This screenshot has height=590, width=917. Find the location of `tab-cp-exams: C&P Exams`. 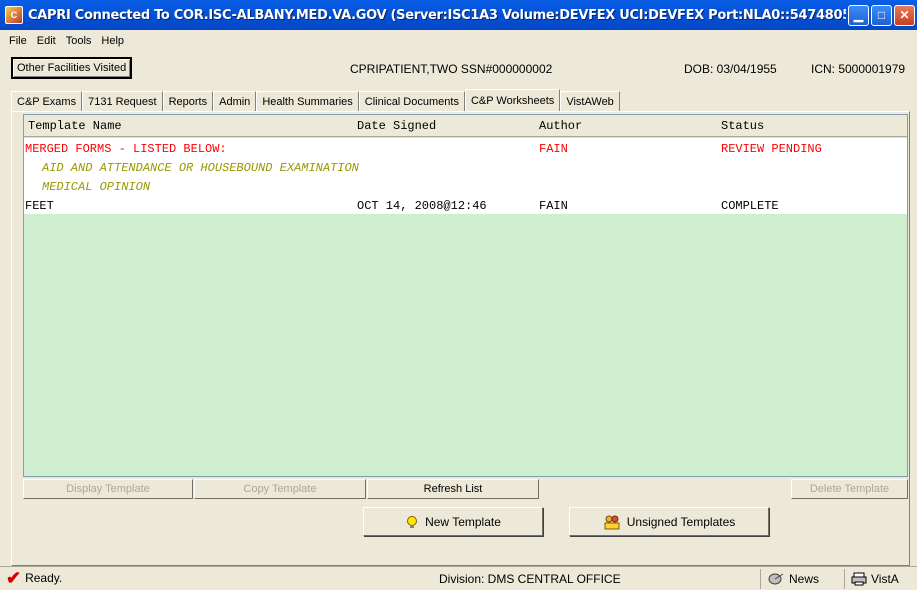

tab-cp-exams: C&P Exams is located at coordinates (47, 101).